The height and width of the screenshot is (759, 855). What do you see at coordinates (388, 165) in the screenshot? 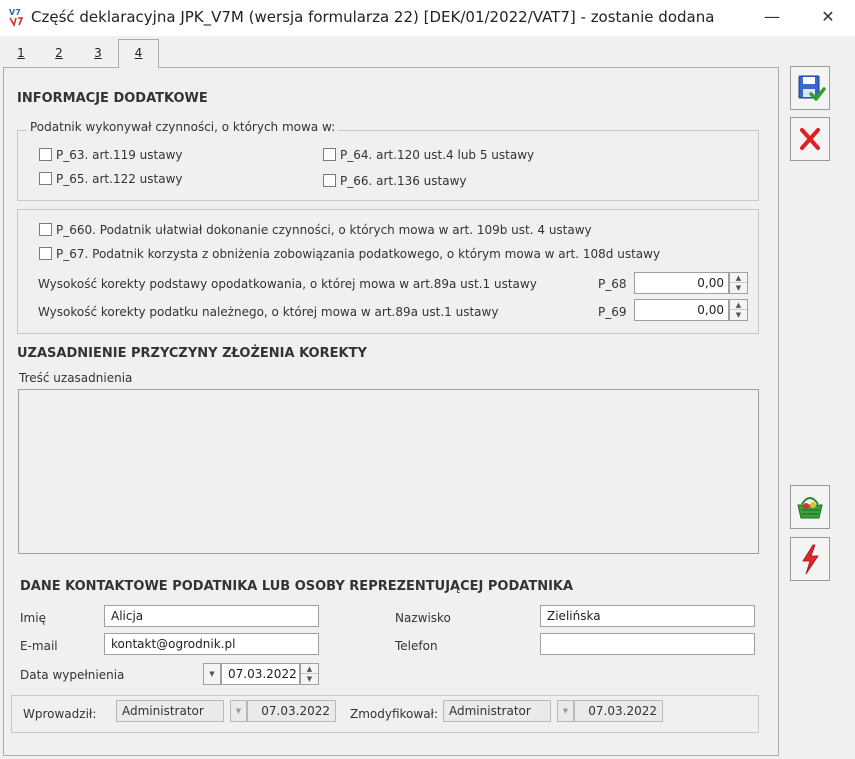
I see `activities-group` at bounding box center [388, 165].